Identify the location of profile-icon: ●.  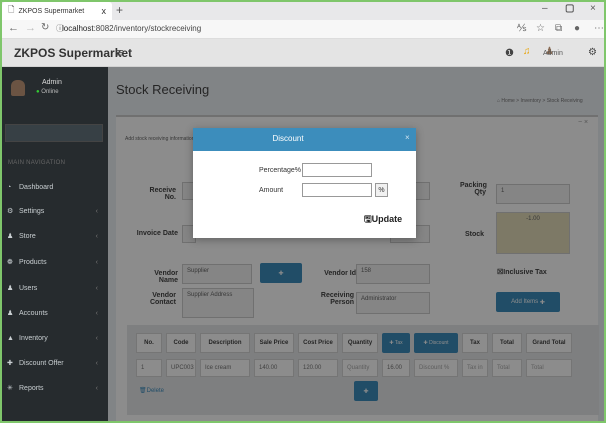
(577, 28).